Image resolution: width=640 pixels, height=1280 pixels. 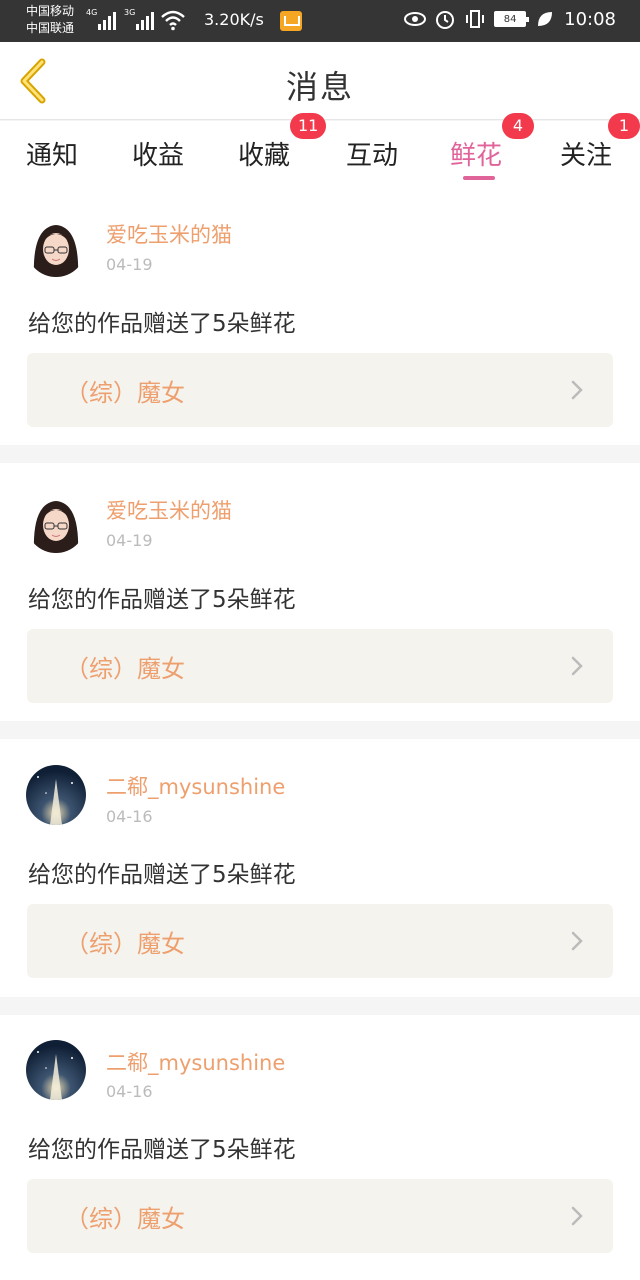 I want to click on following-count-badge: 1, so click(x=624, y=126).